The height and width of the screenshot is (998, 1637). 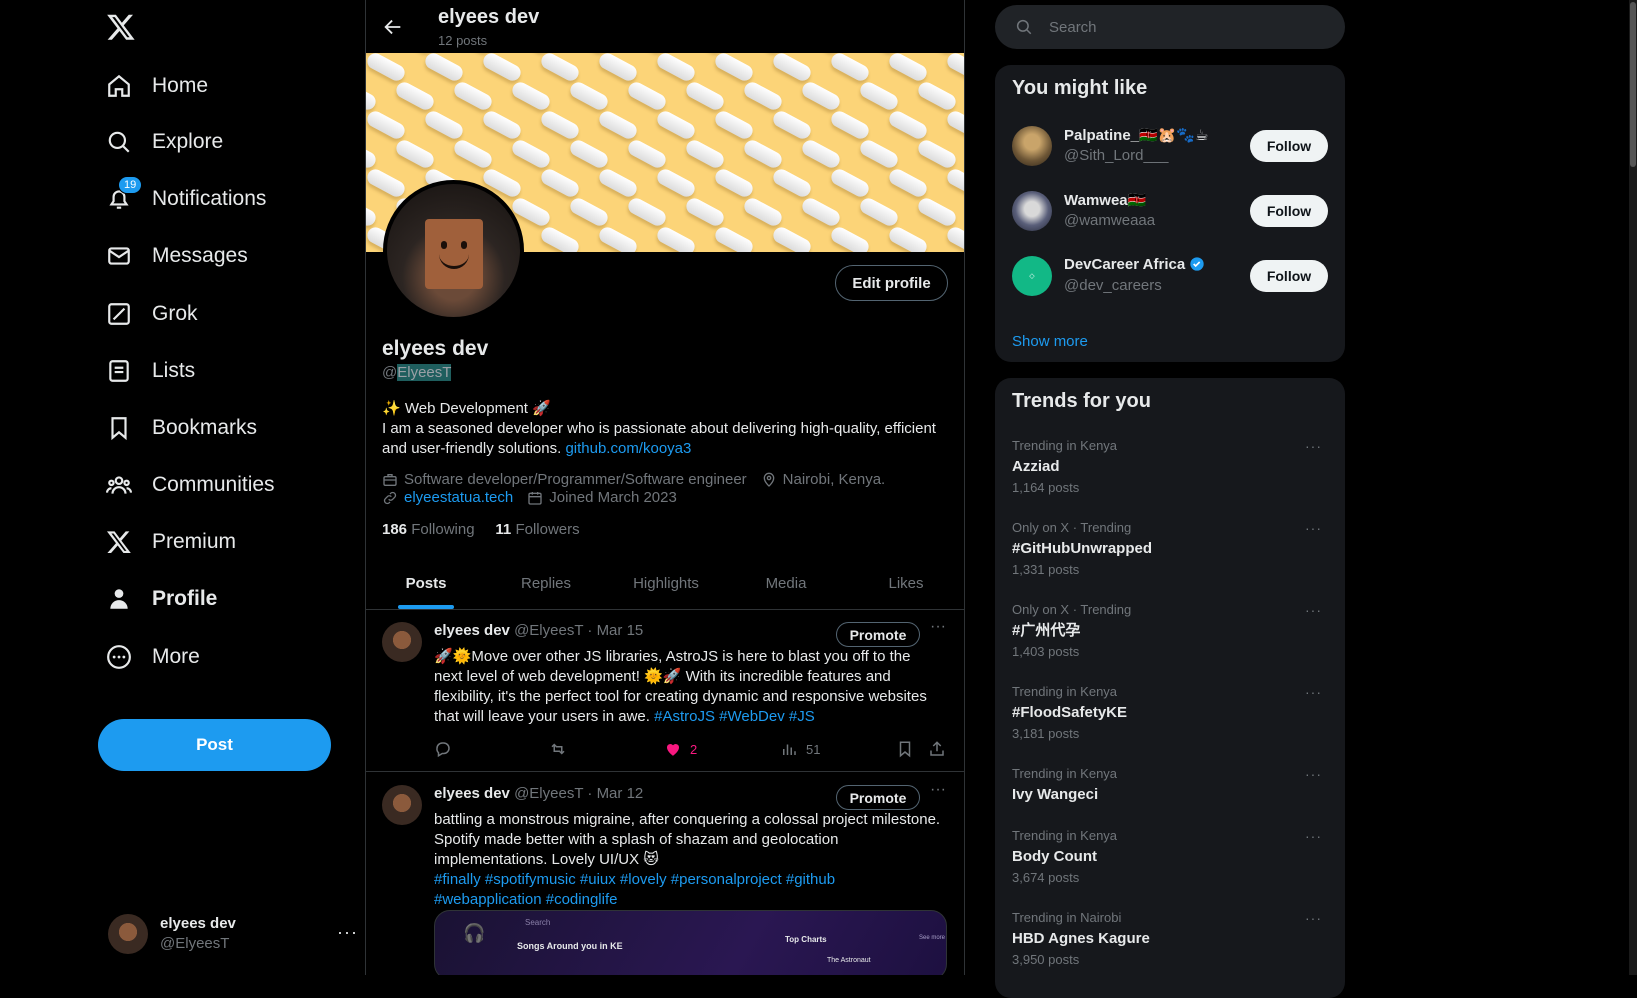 What do you see at coordinates (941, 749) in the screenshot?
I see `share-icon` at bounding box center [941, 749].